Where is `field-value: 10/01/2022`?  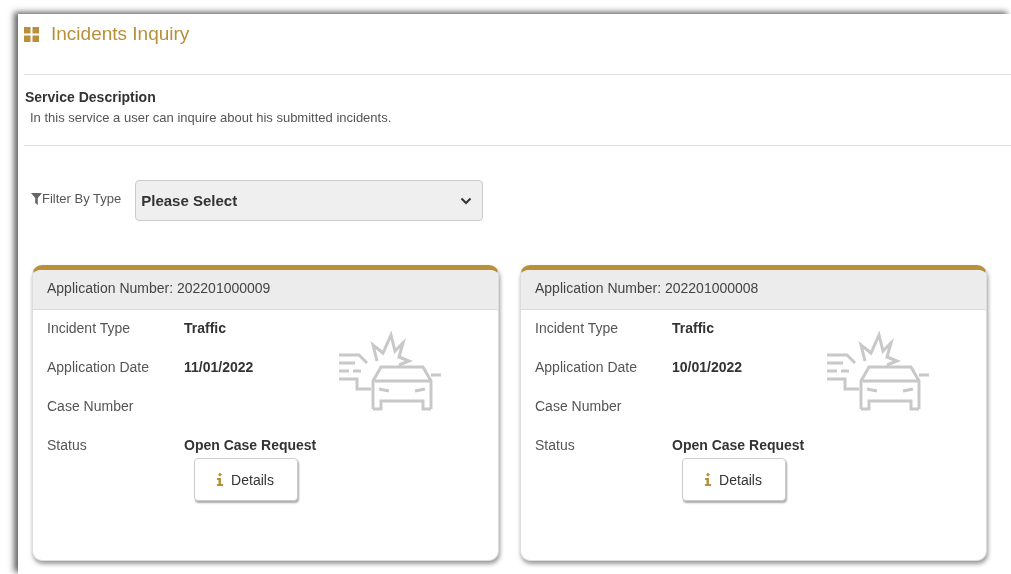 field-value: 10/01/2022 is located at coordinates (707, 367).